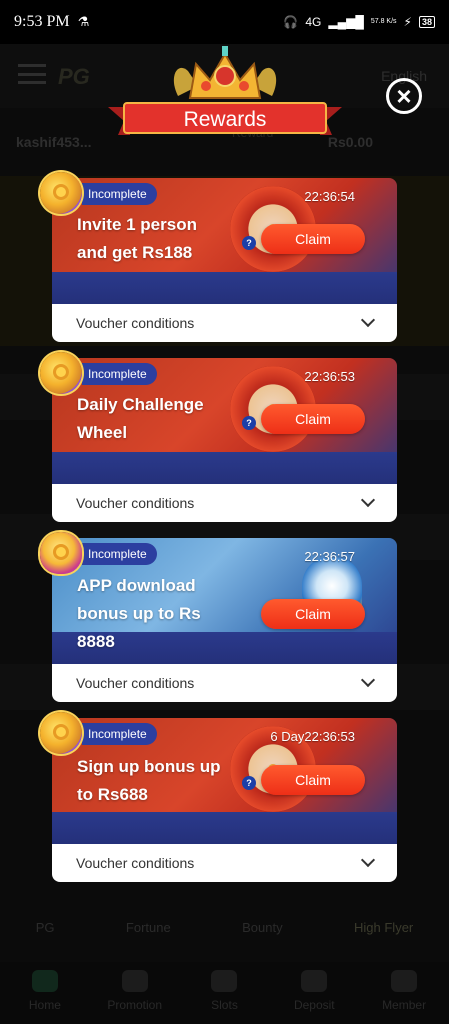 The width and height of the screenshot is (449, 1024). Describe the element at coordinates (383, 21) in the screenshot. I see `speed-label: 57.8 K/s` at that location.